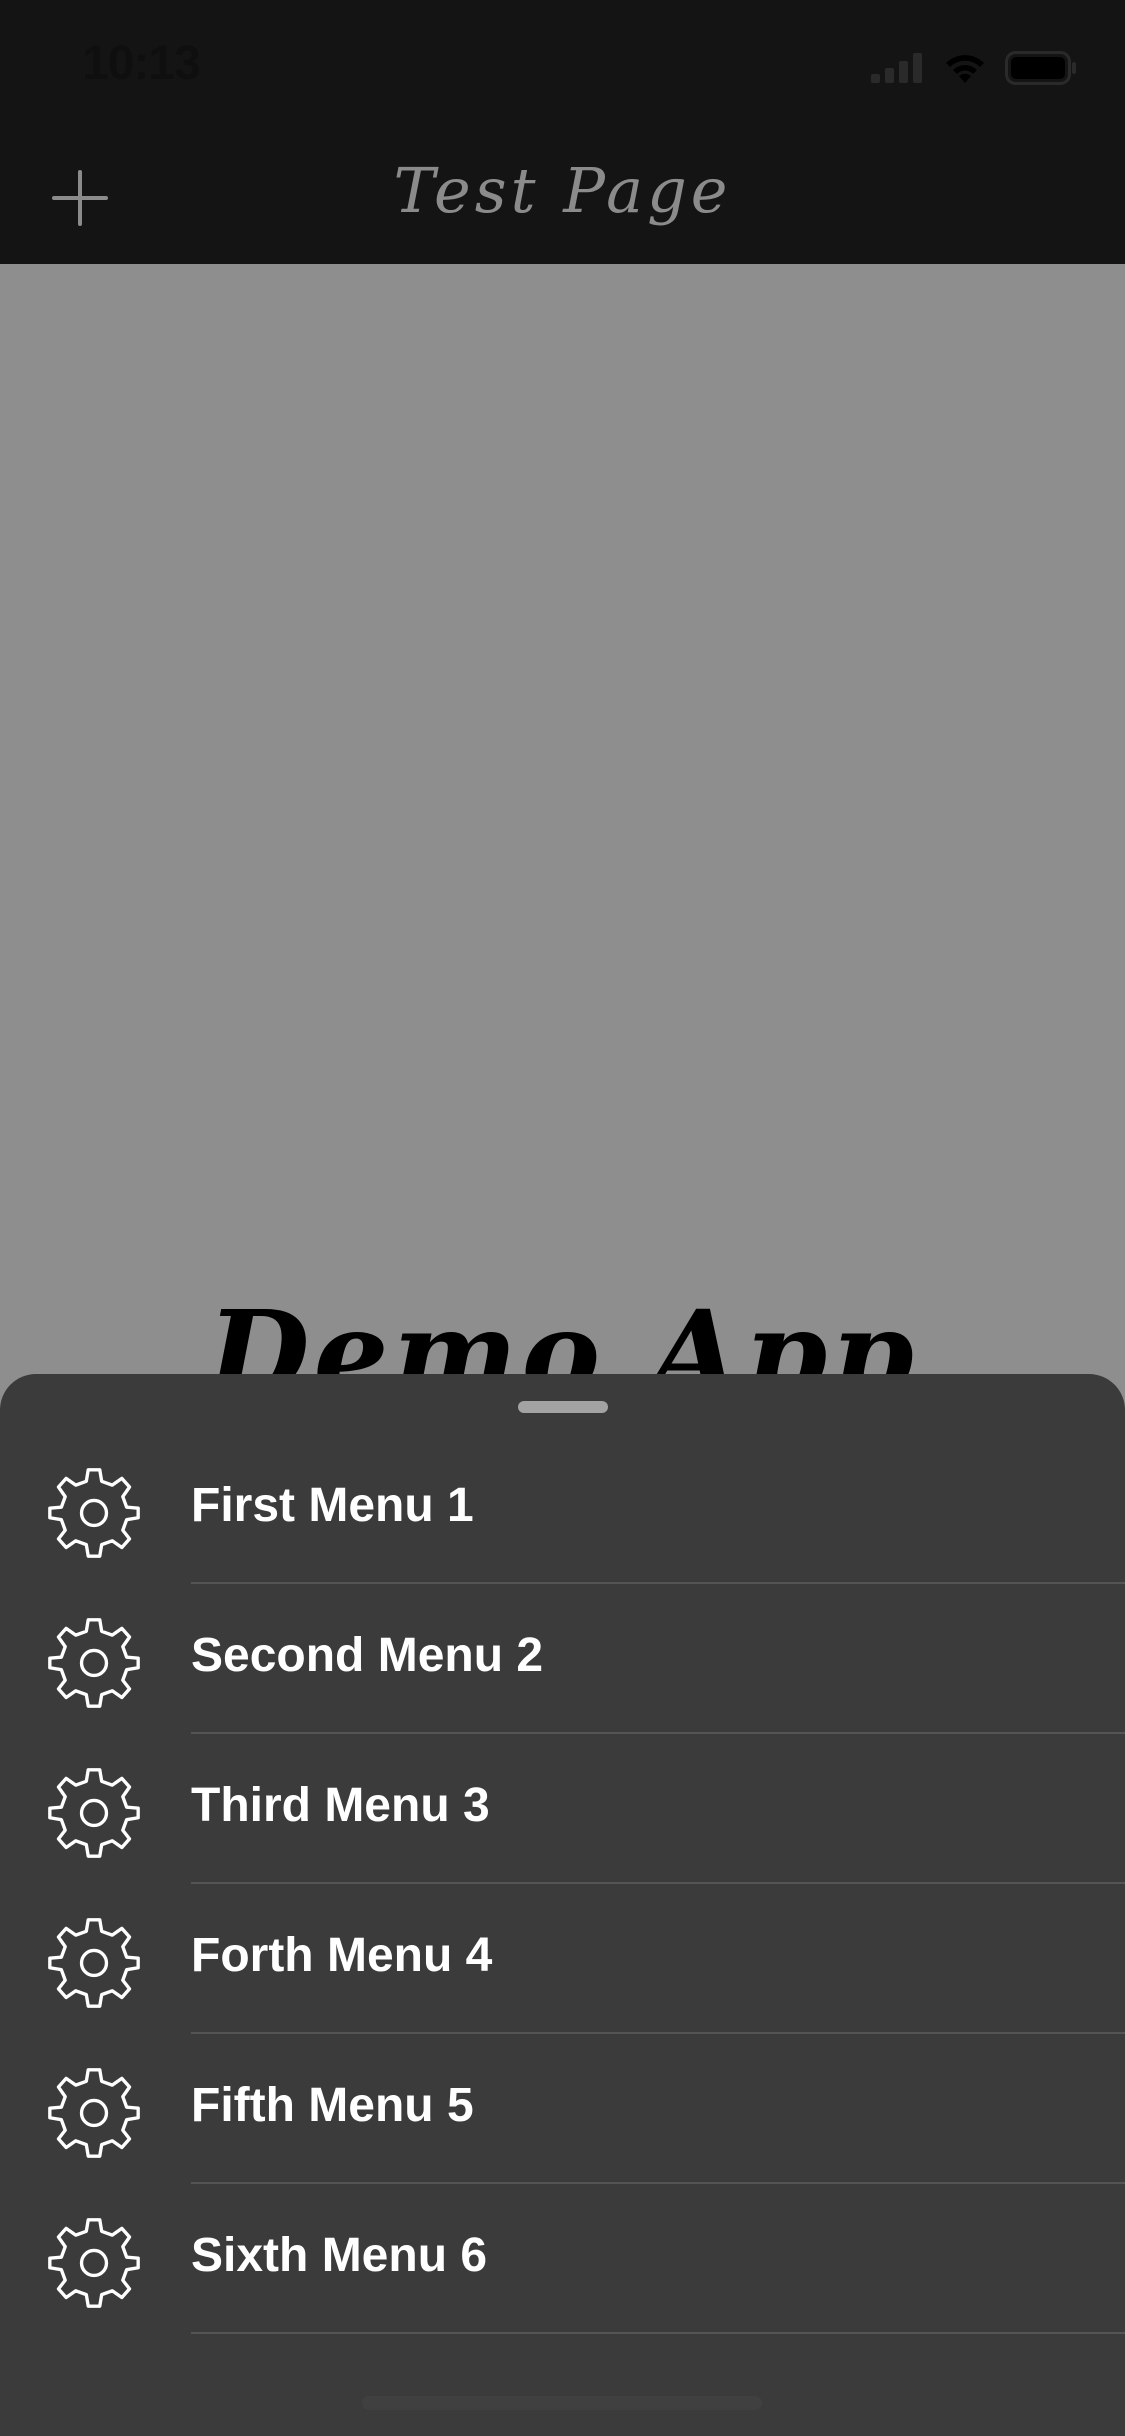 The image size is (1125, 2436). What do you see at coordinates (563, 1407) in the screenshot?
I see `sheet-grabber-handle` at bounding box center [563, 1407].